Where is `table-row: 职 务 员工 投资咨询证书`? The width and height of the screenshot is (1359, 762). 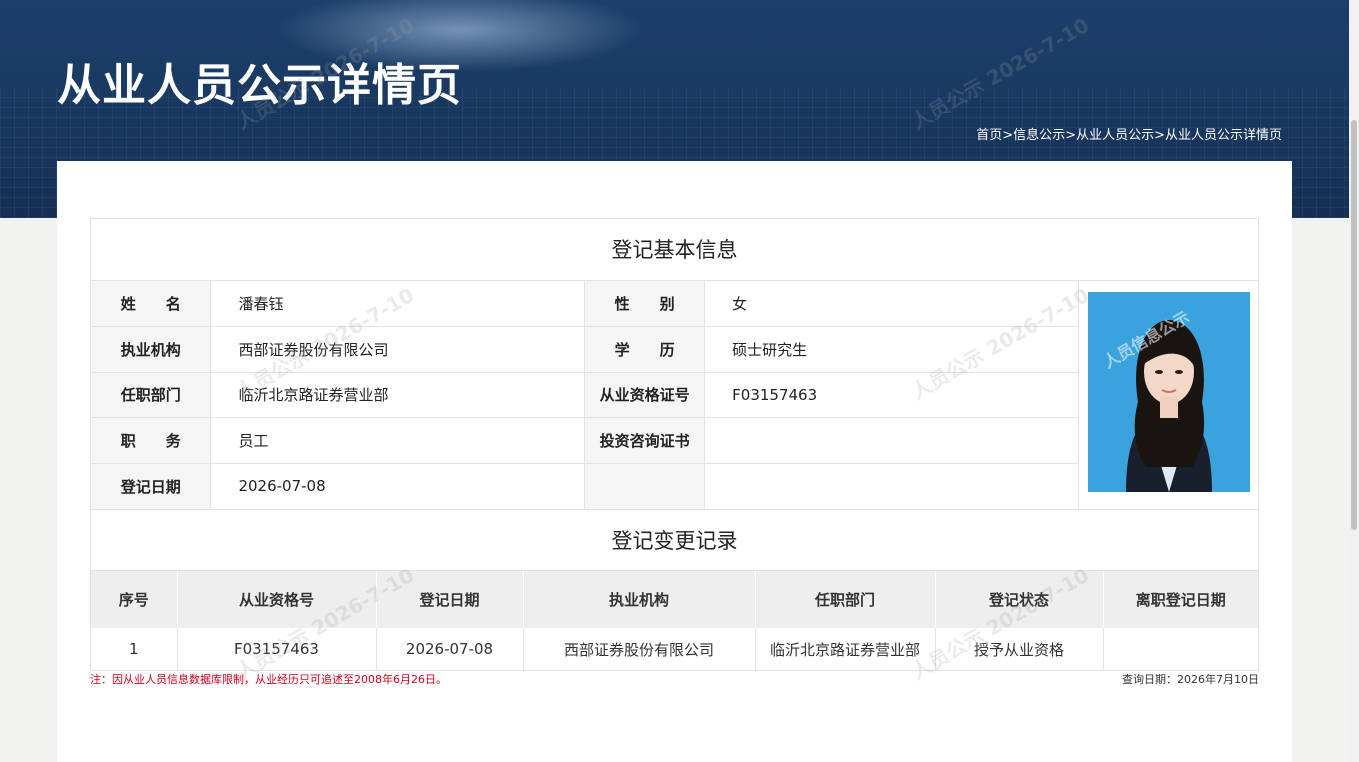 table-row: 职 务 员工 投资咨询证书 is located at coordinates (585, 440).